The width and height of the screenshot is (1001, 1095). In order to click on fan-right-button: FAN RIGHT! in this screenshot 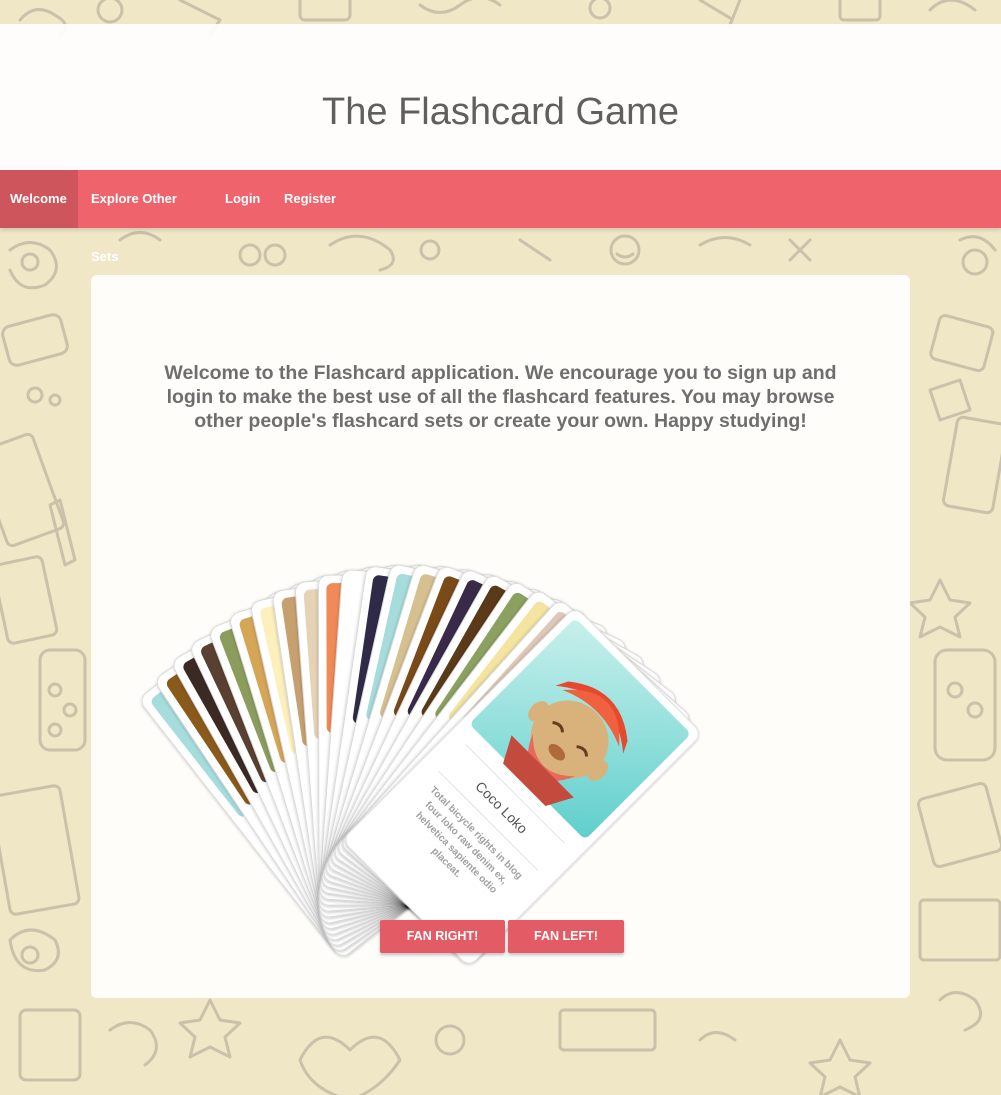, I will do `click(442, 936)`.